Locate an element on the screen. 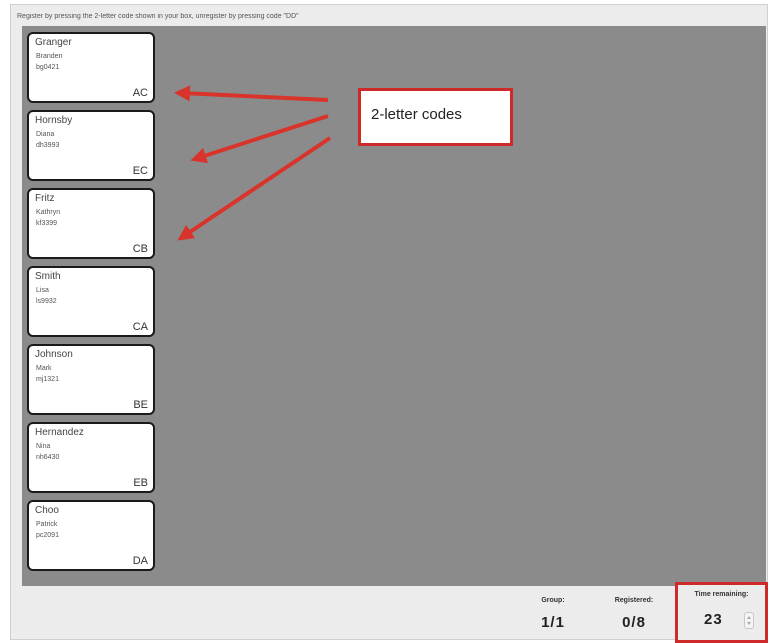 The image size is (770, 643). group-stat: Group: 1/1 is located at coordinates (553, 614).